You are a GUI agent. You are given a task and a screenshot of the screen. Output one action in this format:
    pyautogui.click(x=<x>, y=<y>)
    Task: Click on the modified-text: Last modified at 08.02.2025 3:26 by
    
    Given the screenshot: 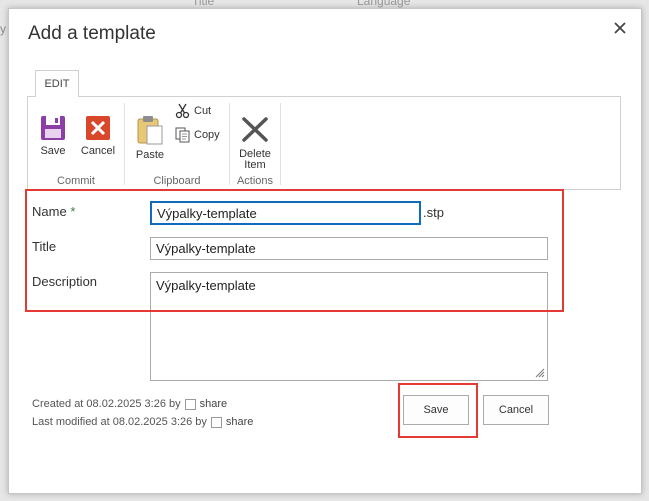 What is the action you would take?
    pyautogui.click(x=119, y=422)
    